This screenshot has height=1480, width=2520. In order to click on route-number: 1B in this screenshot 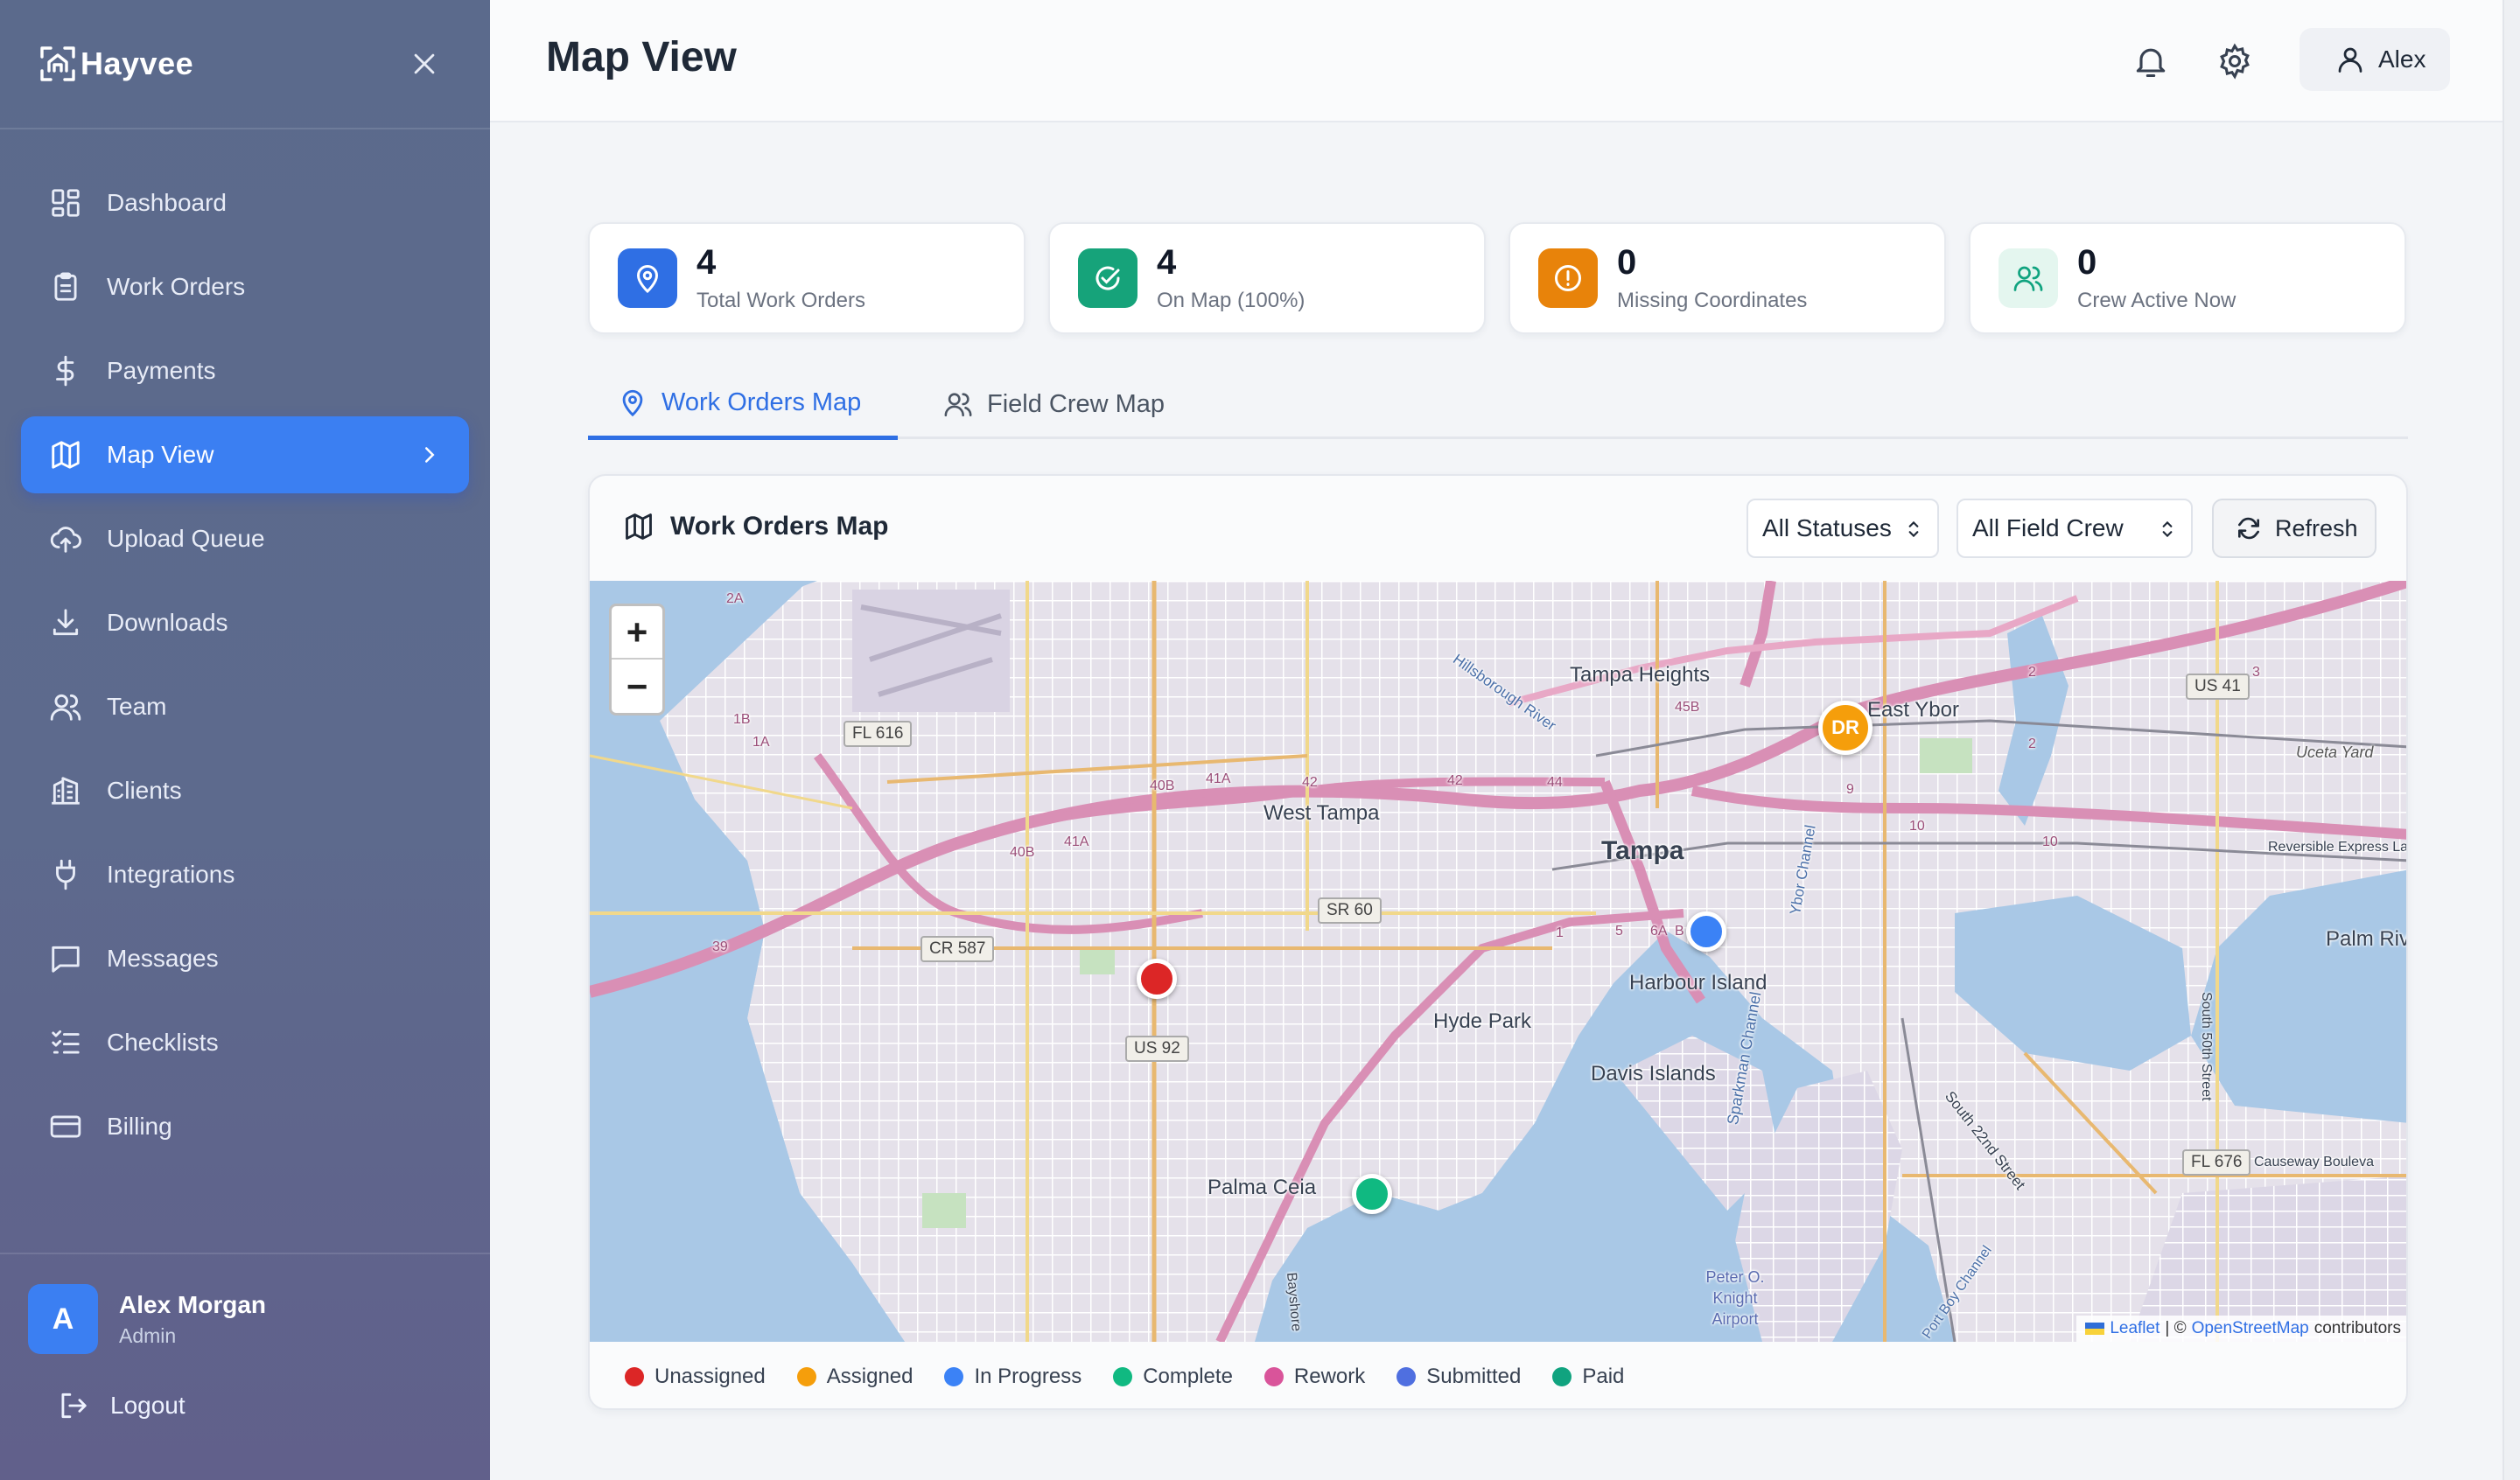, I will do `click(742, 720)`.